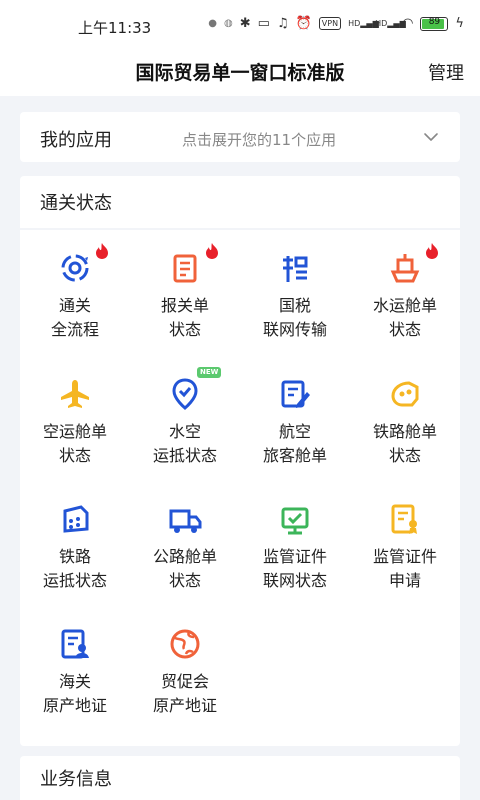 The height and width of the screenshot is (800, 480). Describe the element at coordinates (75, 569) in the screenshot. I see `grid-item-label: 铁路 运抵状态` at that location.